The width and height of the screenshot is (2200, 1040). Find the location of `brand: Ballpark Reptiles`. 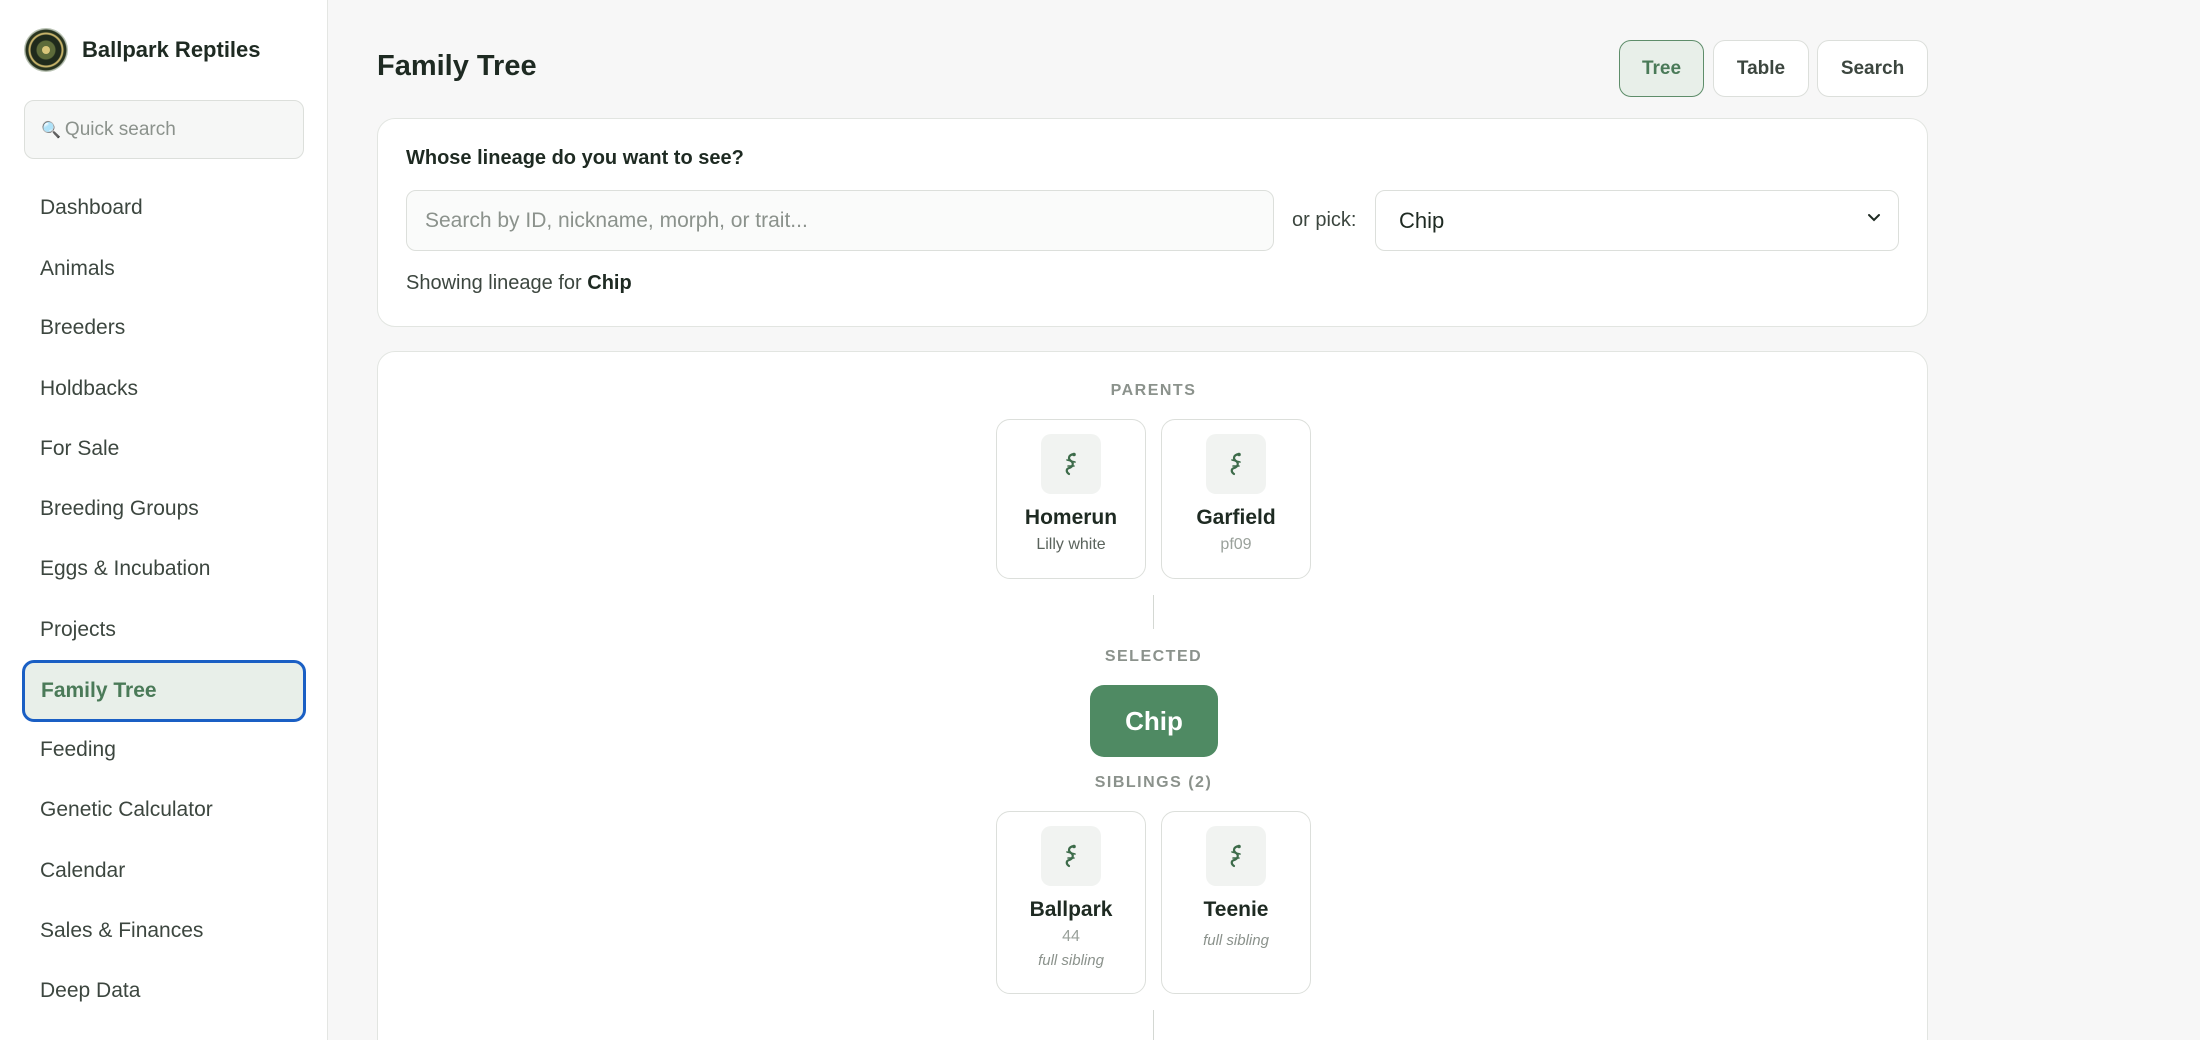

brand: Ballpark Reptiles is located at coordinates (142, 50).